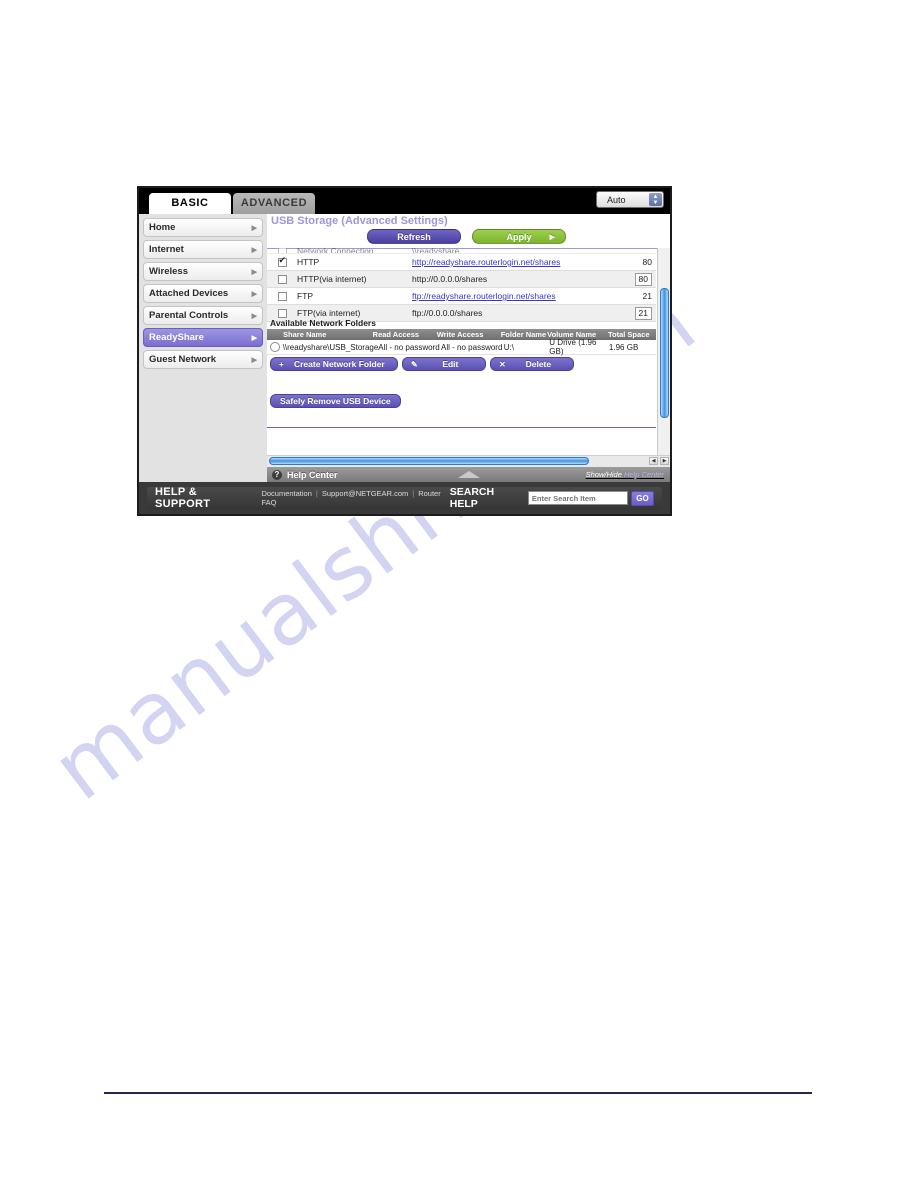  I want to click on help-center-link-label: Help Center, so click(643, 474).